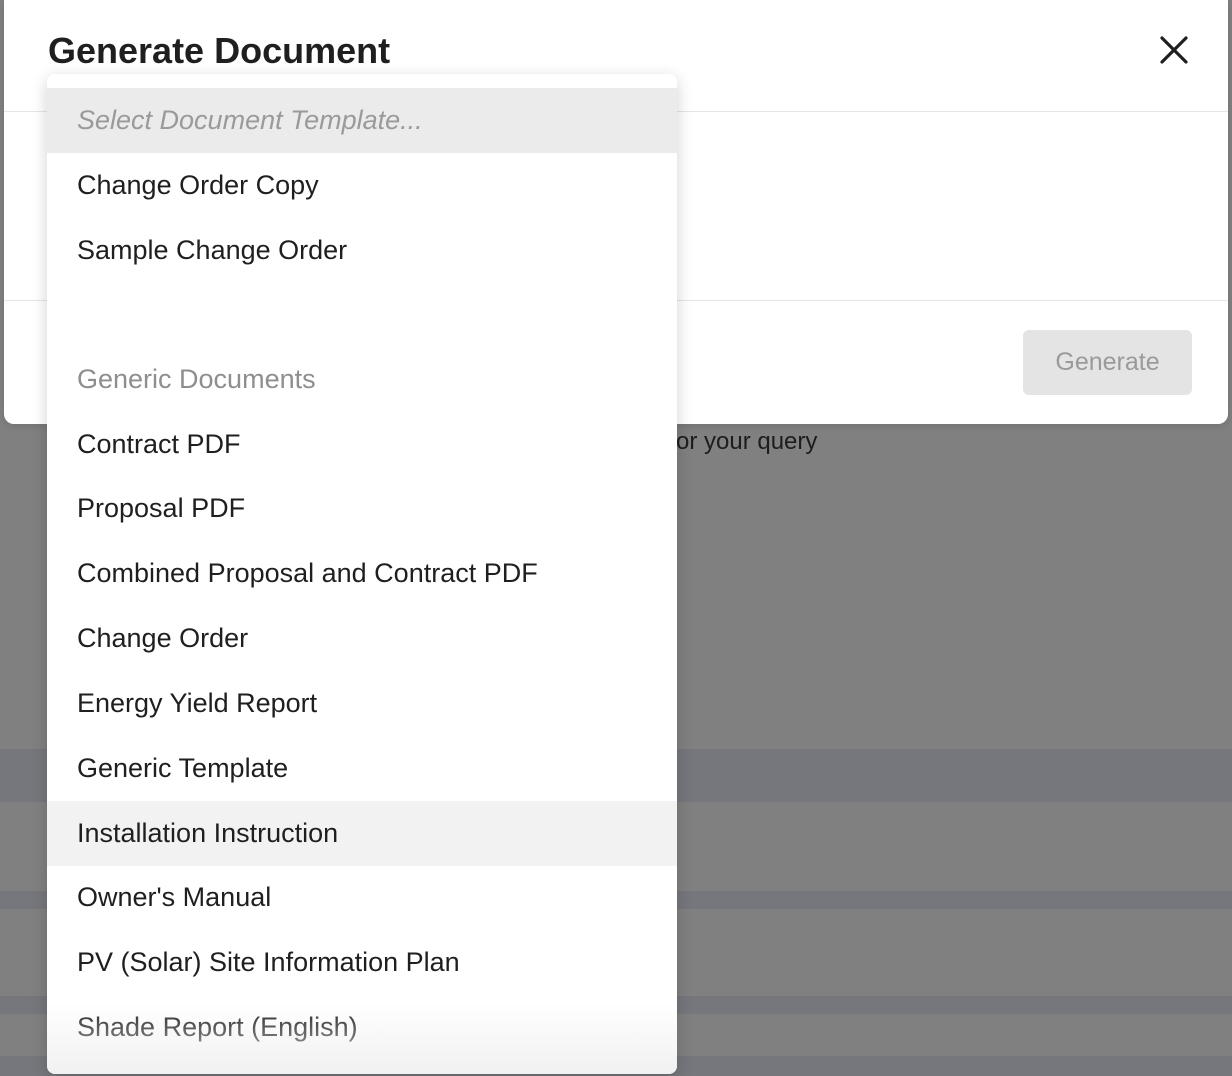  Describe the element at coordinates (362, 962) in the screenshot. I see `dropdown-option: PV (Solar) Site Information Plan` at that location.